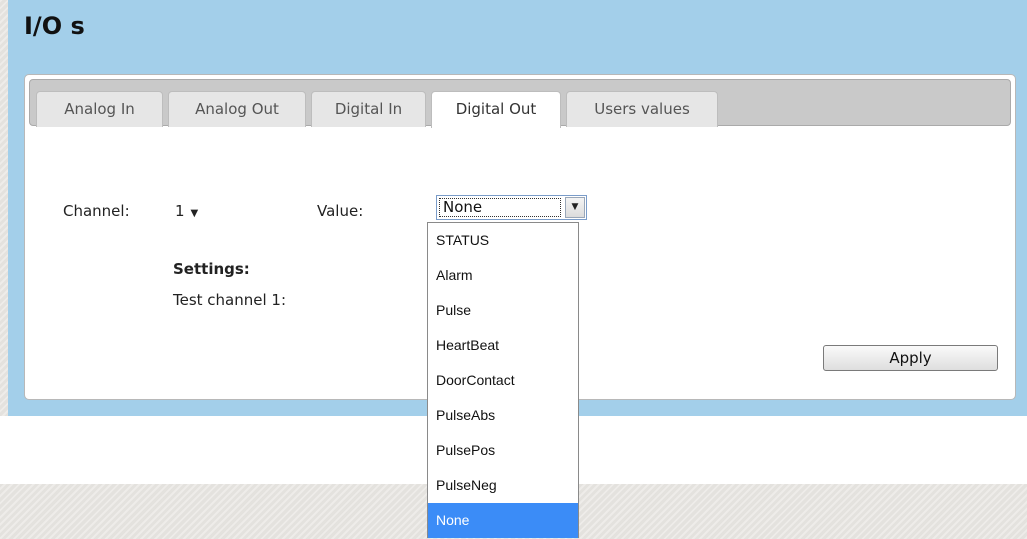 This screenshot has width=1027, height=539. What do you see at coordinates (496, 109) in the screenshot?
I see `tab-digital-out: Digital Out` at bounding box center [496, 109].